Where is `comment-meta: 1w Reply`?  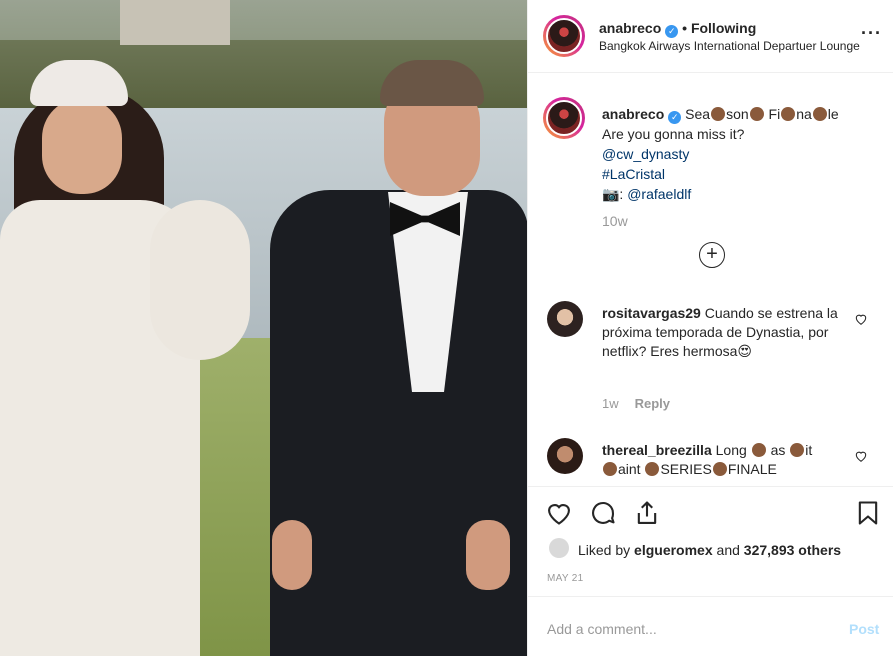
comment-meta: 1w Reply is located at coordinates (636, 403).